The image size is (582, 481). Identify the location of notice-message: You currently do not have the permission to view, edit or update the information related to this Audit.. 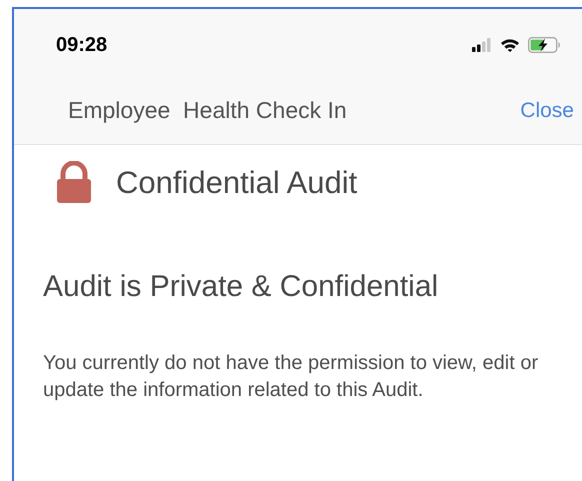
(291, 377).